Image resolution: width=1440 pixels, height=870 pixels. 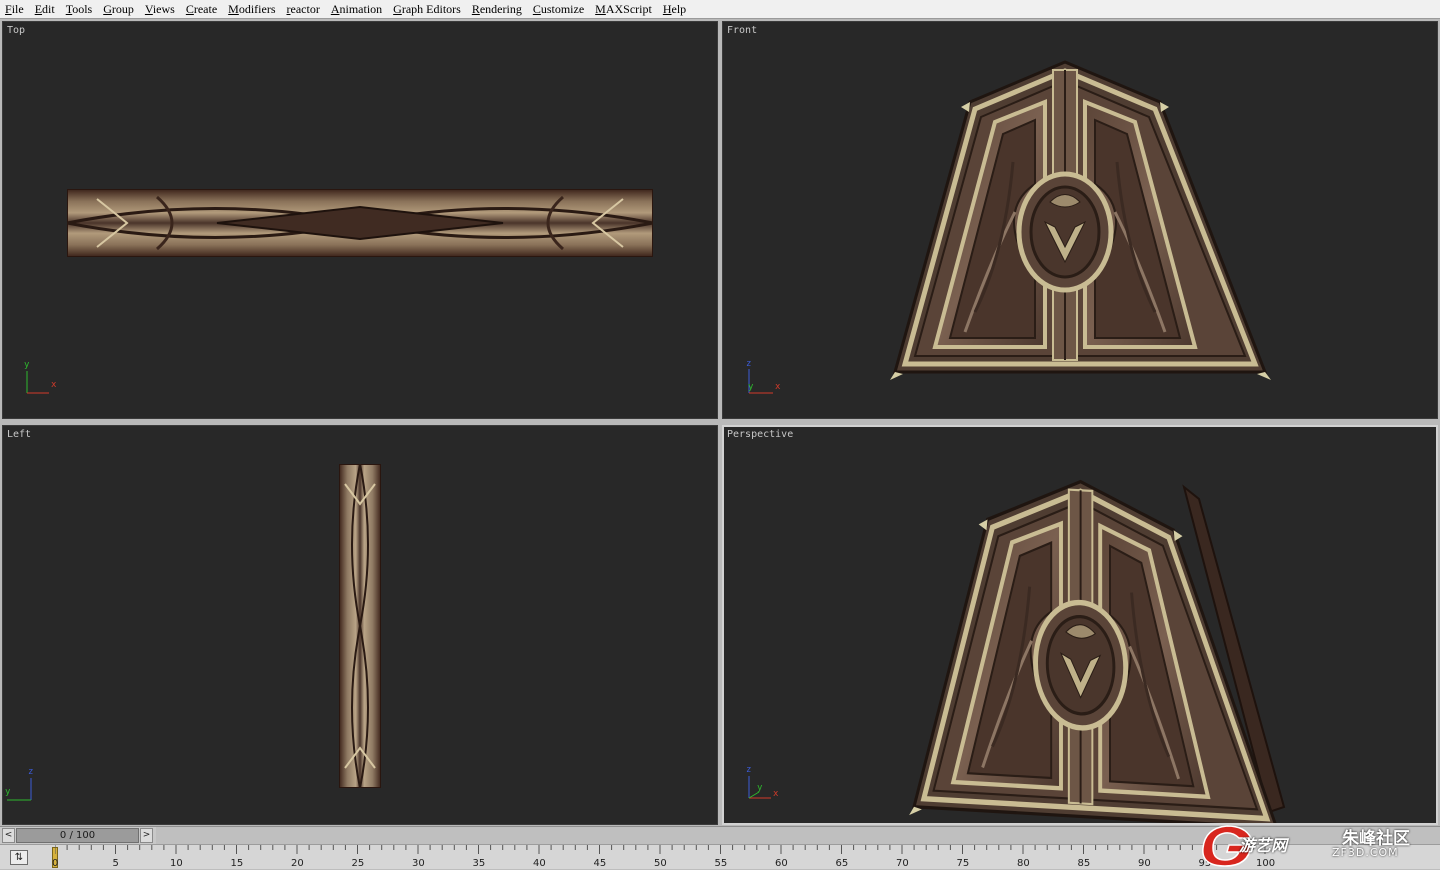 What do you see at coordinates (742, 30) in the screenshot?
I see `viewport-label-front: Front` at bounding box center [742, 30].